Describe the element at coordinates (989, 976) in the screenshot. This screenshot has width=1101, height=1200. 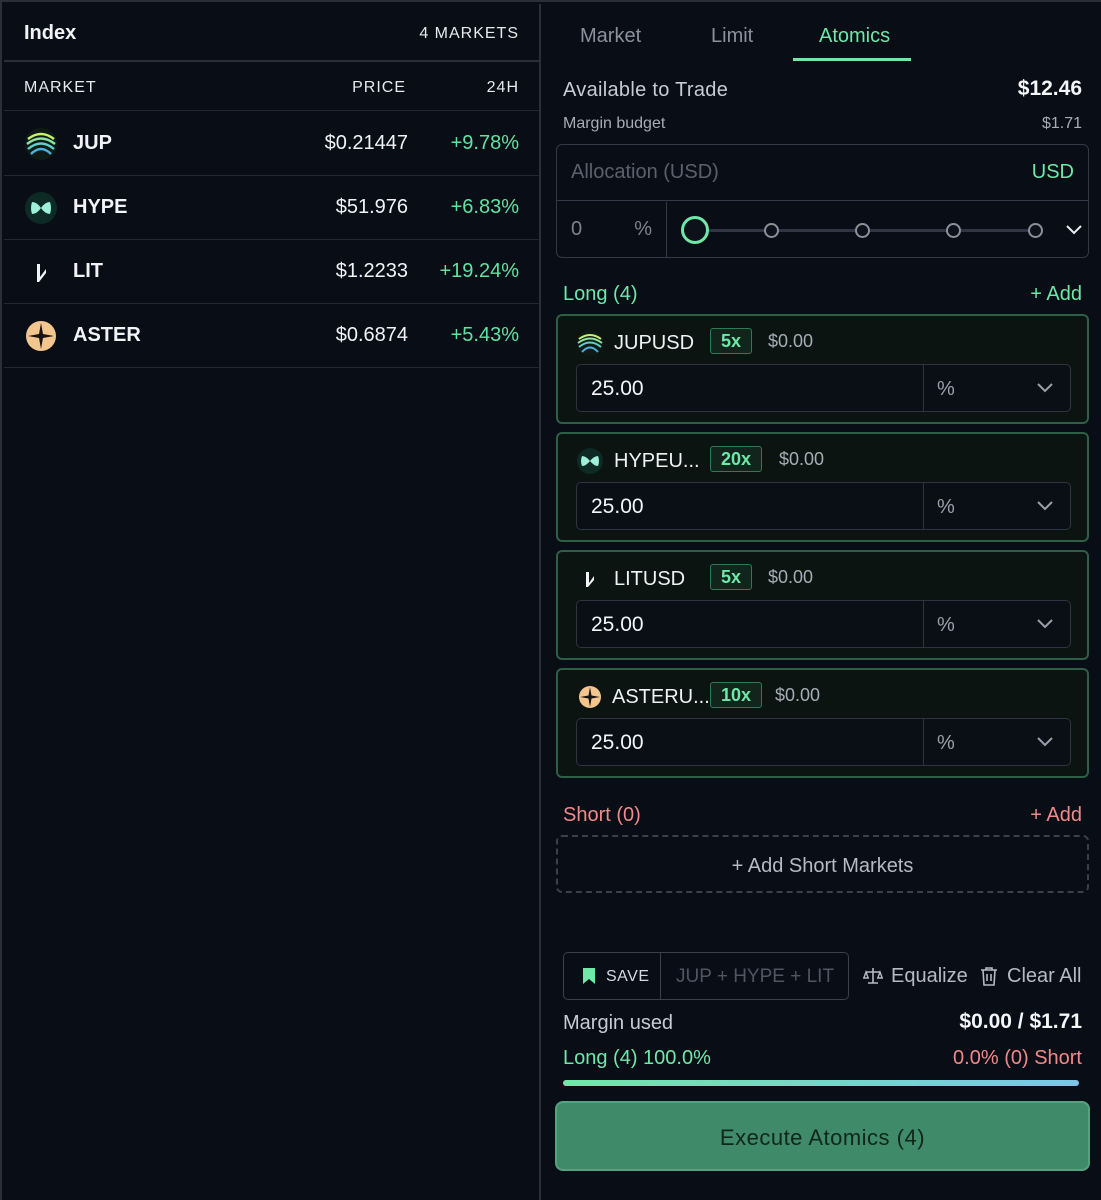
I see `trash-icon` at that location.